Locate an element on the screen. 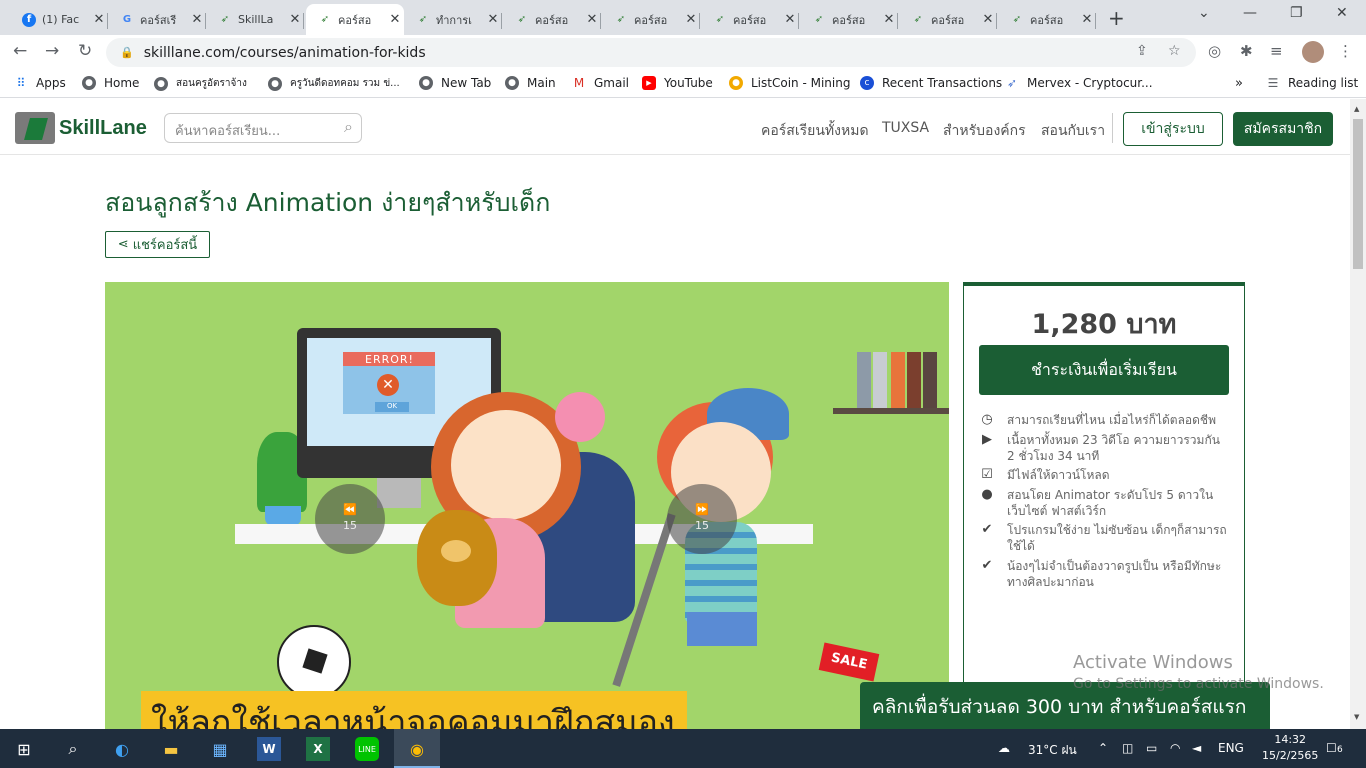  bookmark-gmail: M Gmail is located at coordinates (600, 83).